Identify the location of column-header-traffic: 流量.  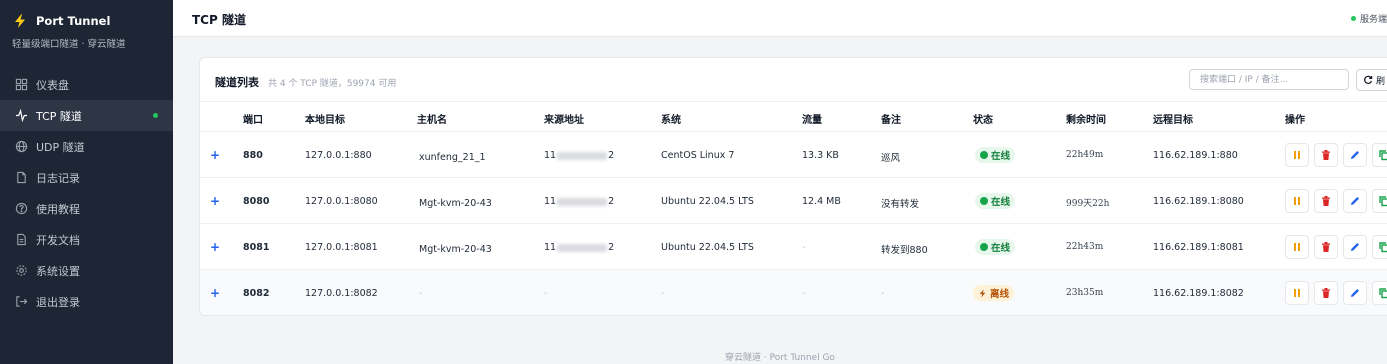
(812, 120).